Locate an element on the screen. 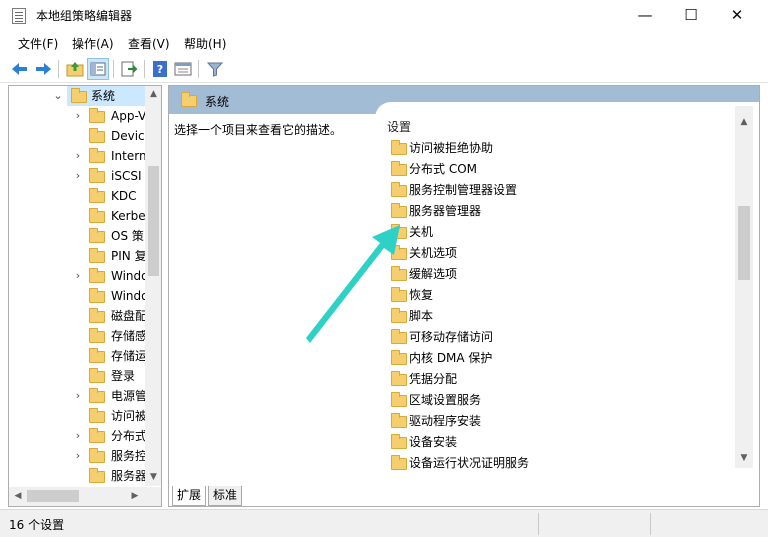 The height and width of the screenshot is (537, 768). tree-item: PIN 复 is located at coordinates (113, 256).